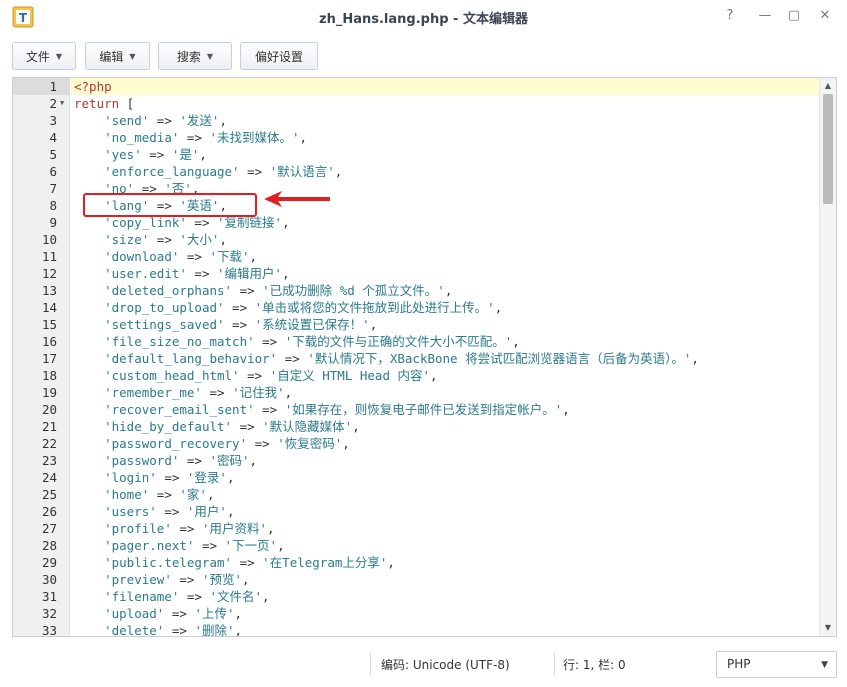 This screenshot has width=847, height=687. I want to click on scrollbar-thumb, so click(828, 149).